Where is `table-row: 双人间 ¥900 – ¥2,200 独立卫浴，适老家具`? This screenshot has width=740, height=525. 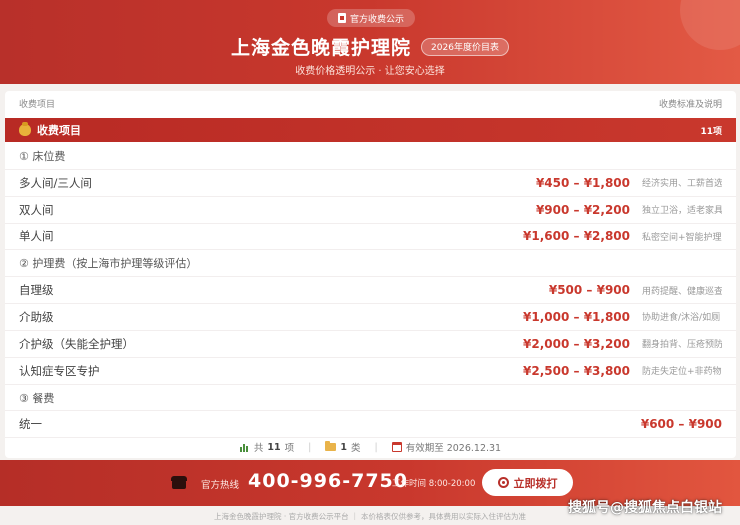
table-row: 双人间 ¥900 – ¥2,200 独立卫浴，适老家具 is located at coordinates (370, 210).